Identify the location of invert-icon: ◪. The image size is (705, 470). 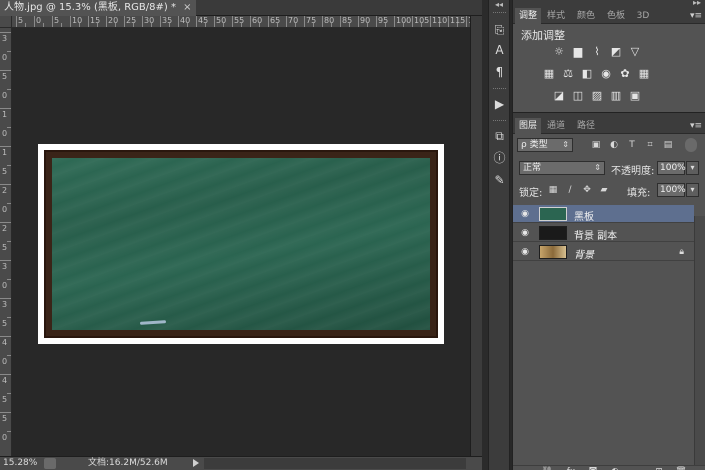
(559, 96).